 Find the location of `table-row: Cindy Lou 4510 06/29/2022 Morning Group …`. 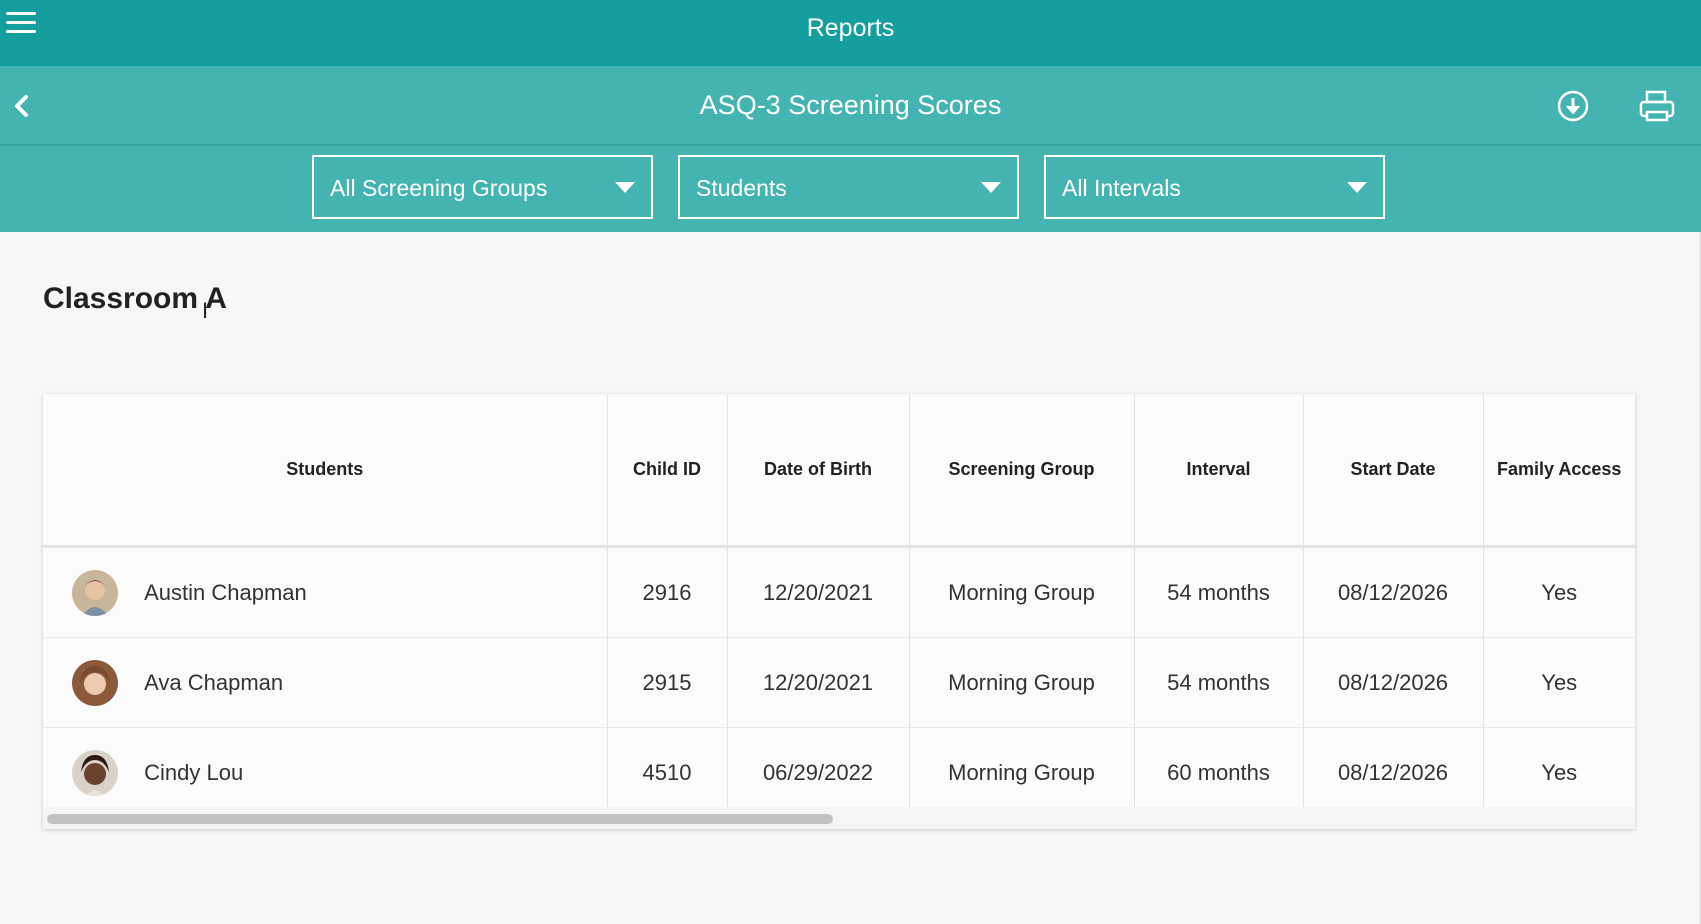

table-row: Cindy Lou 4510 06/29/2022 Morning Group … is located at coordinates (839, 772).